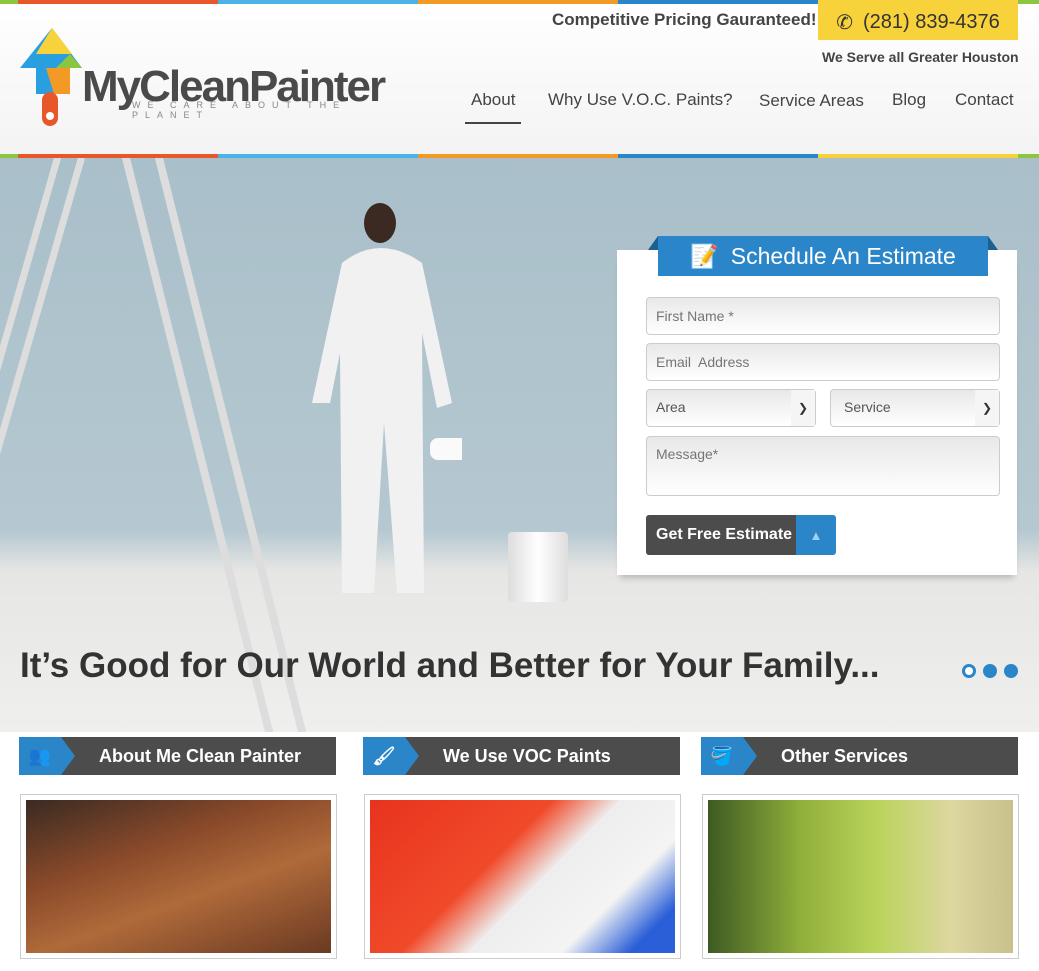 Image resolution: width=1039 pixels, height=971 pixels. I want to click on tagline: WE CARE ABOUT THE PLANET, so click(239, 110).